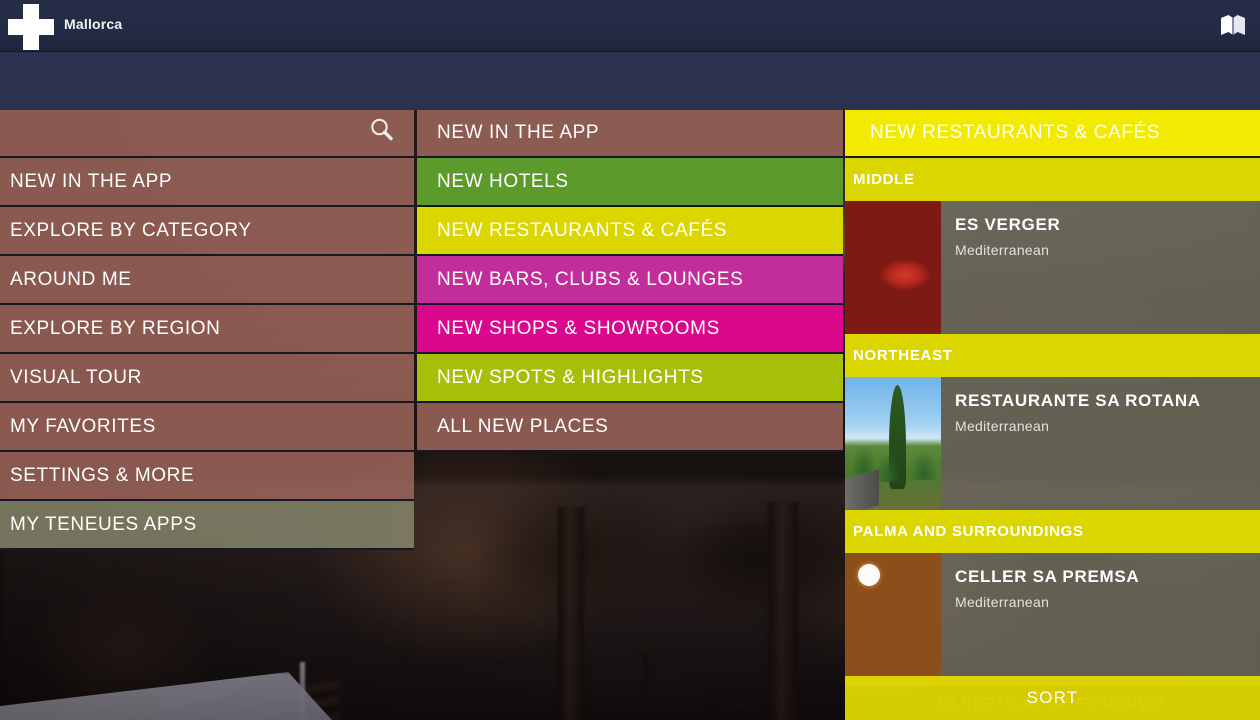 This screenshot has height=720, width=1260. I want to click on sidebar-item-label: SETTINGS & MORE, so click(102, 475).